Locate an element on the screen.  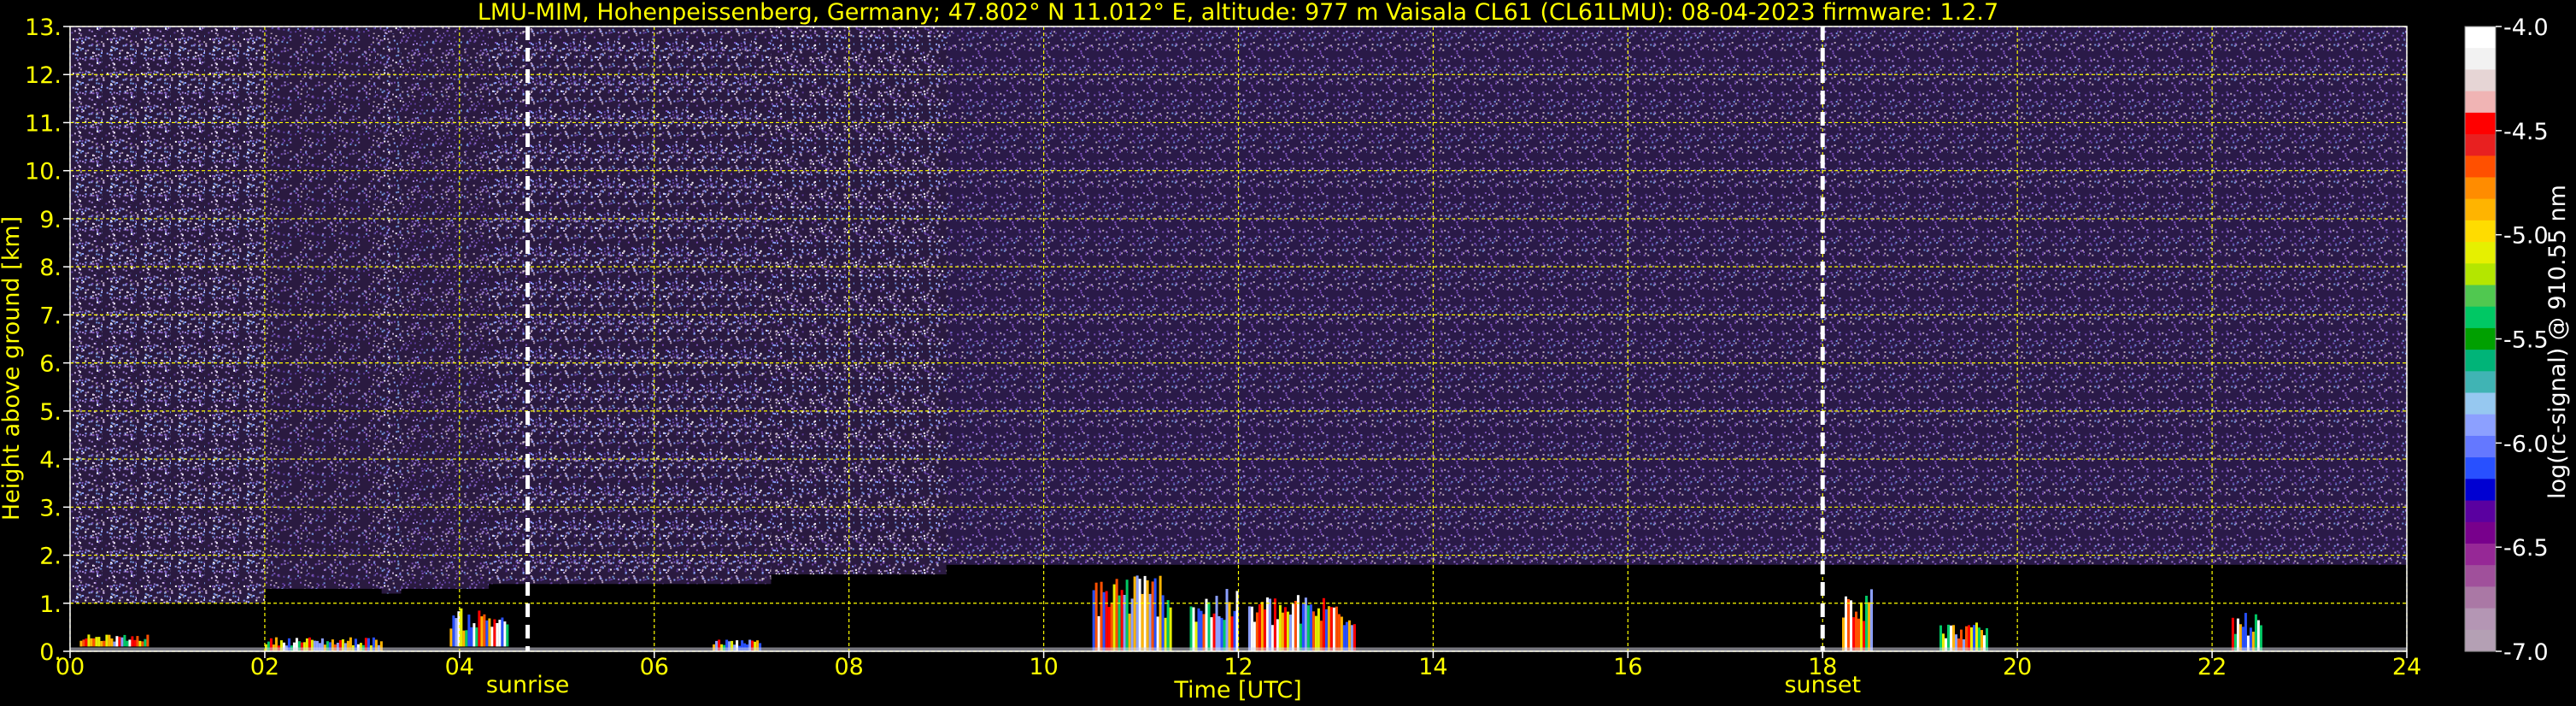
y-axis-label: Height above ground [km] is located at coordinates (12, 368).